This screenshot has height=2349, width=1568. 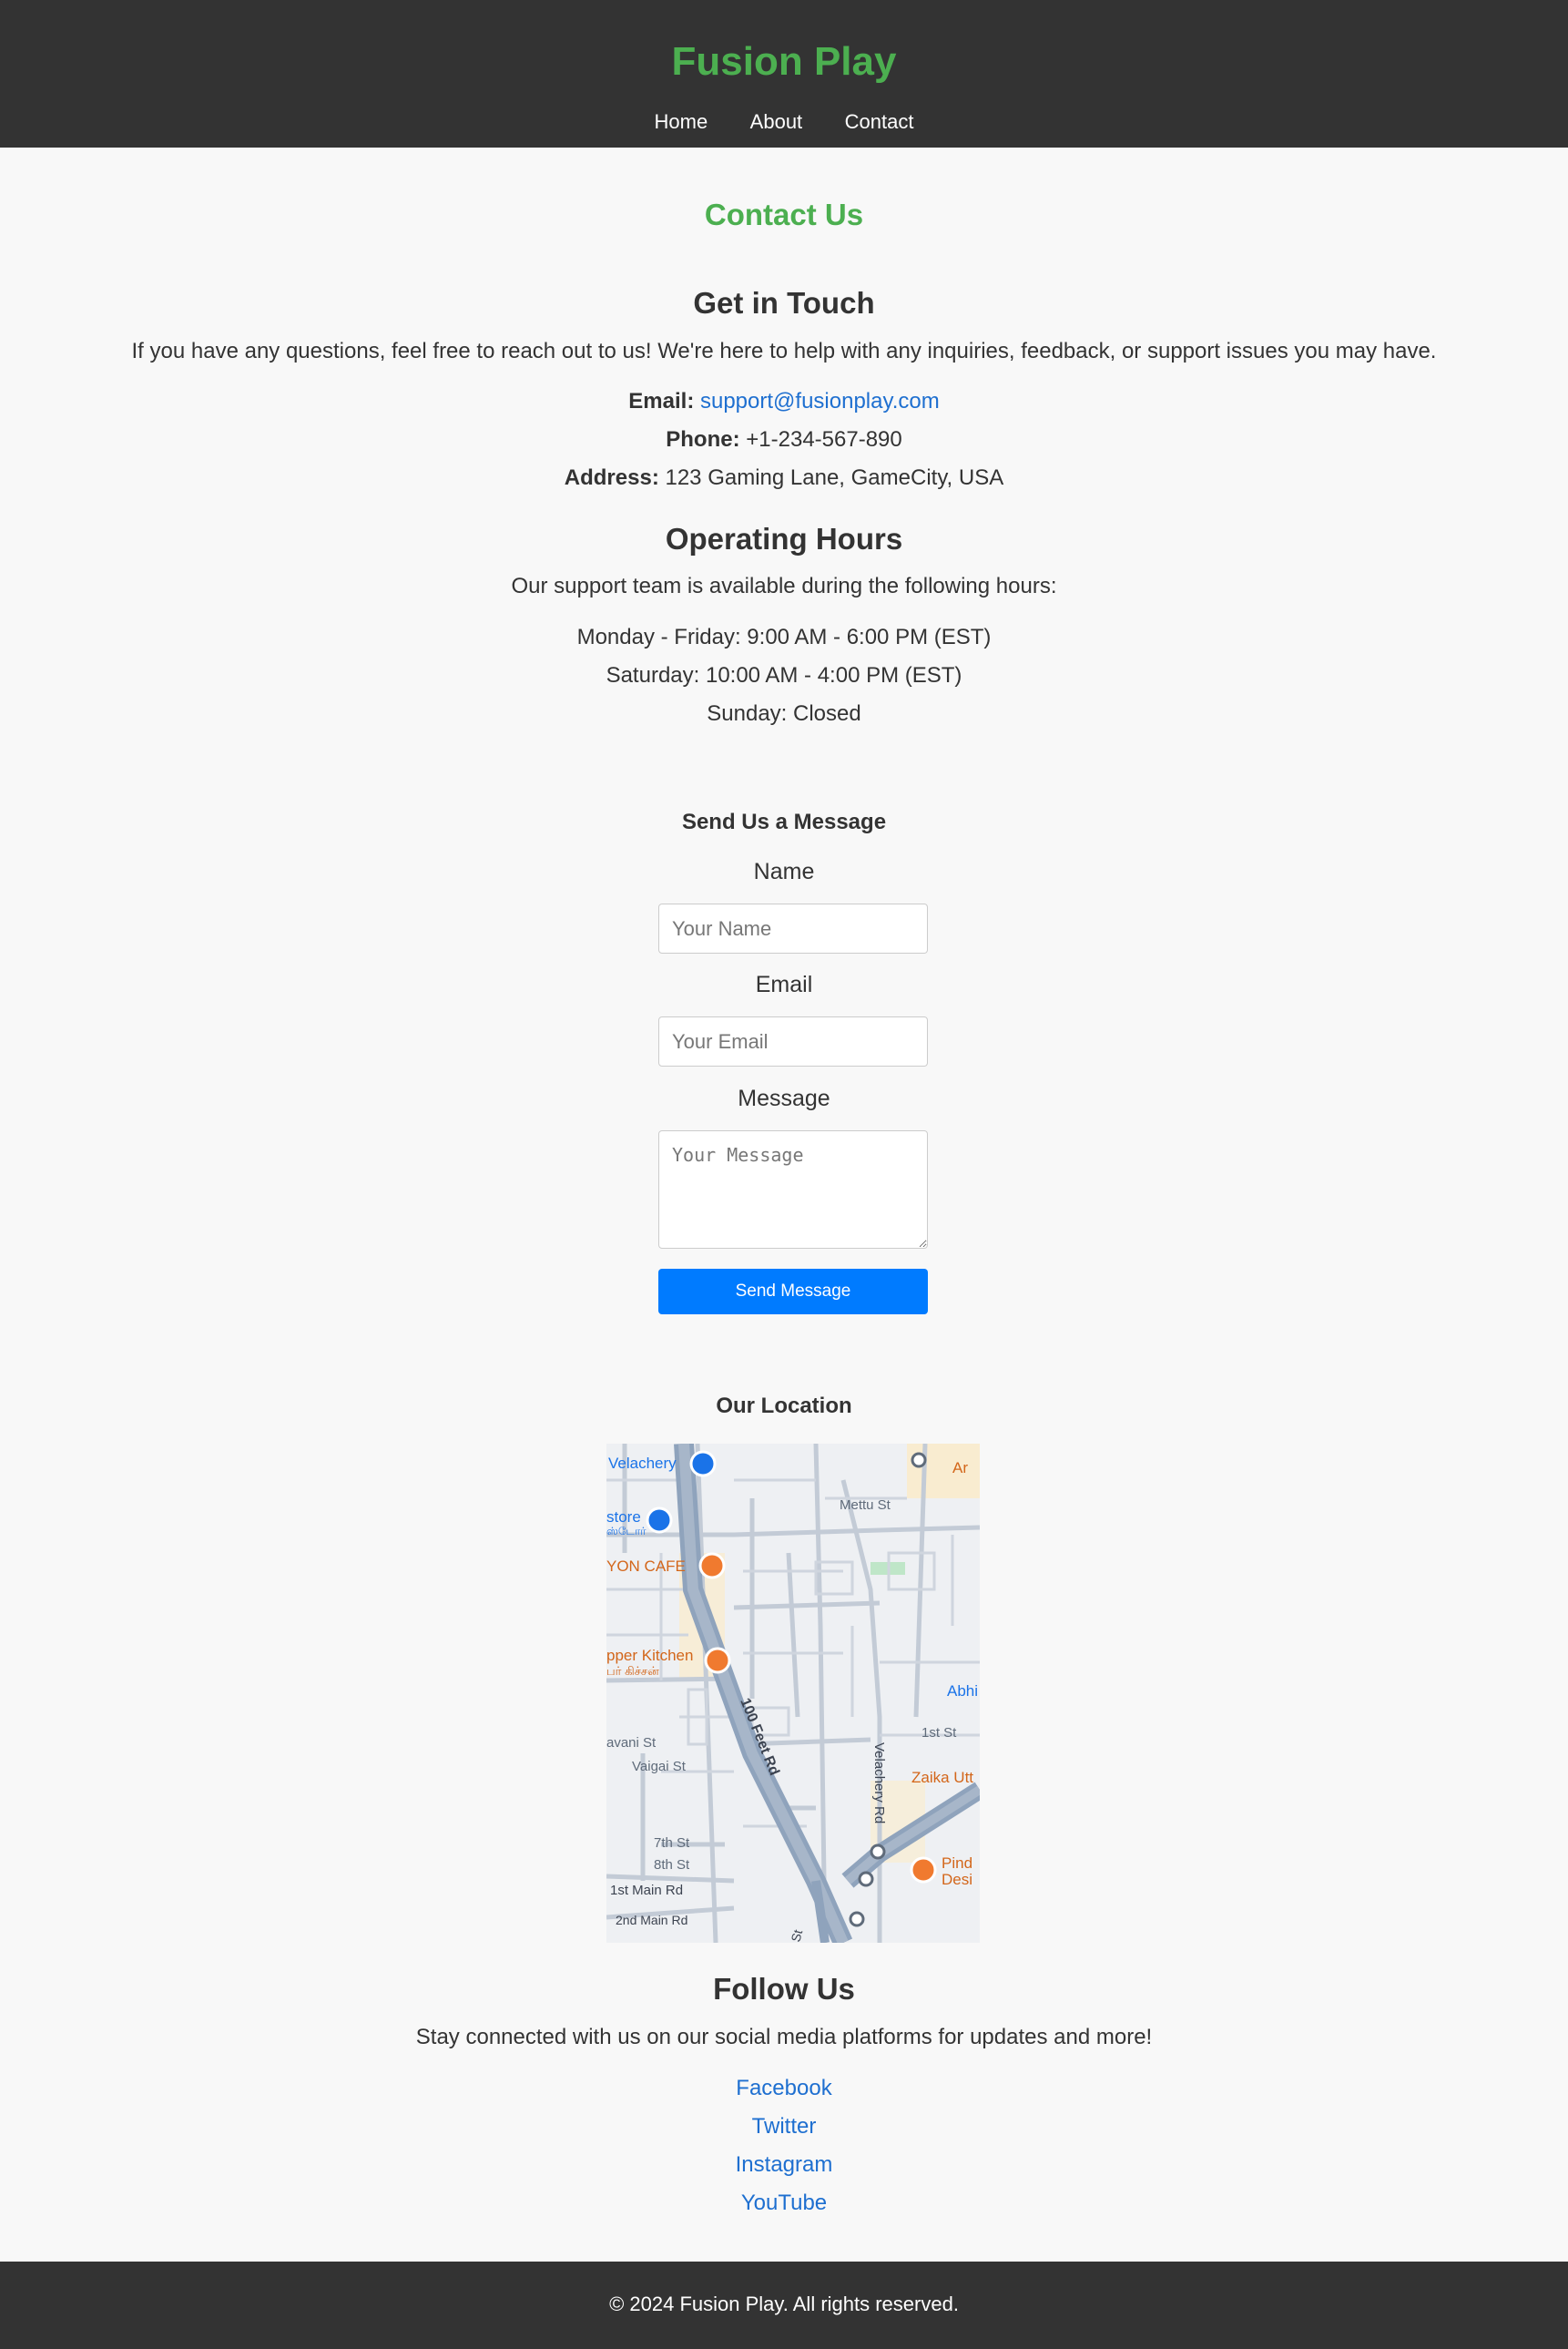 I want to click on map-label-ar: Ar, so click(x=960, y=1467).